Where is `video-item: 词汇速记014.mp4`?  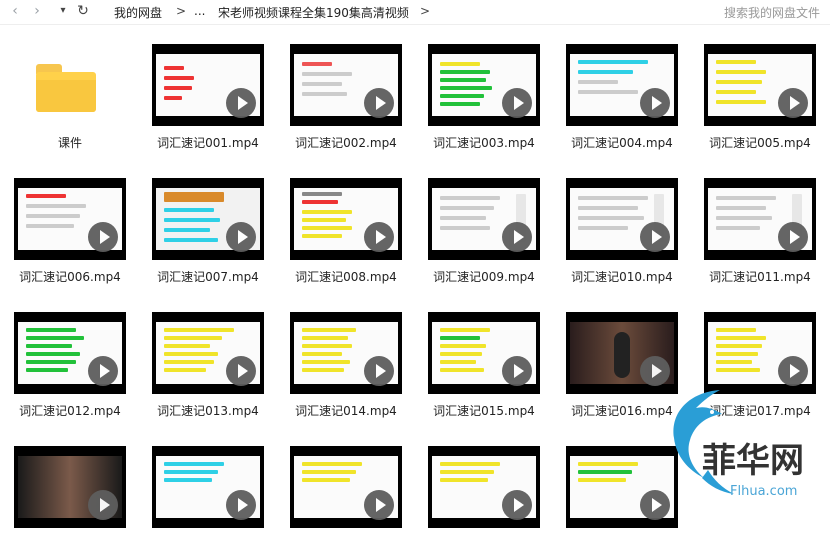 video-item: 词汇速记014.mp4 is located at coordinates (346, 358).